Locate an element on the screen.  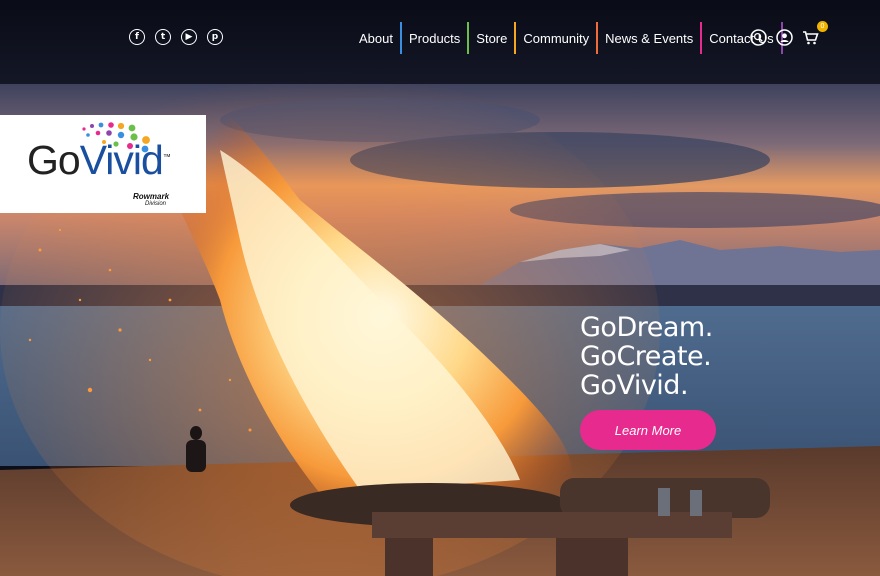
nav-item-about: About is located at coordinates (377, 38).